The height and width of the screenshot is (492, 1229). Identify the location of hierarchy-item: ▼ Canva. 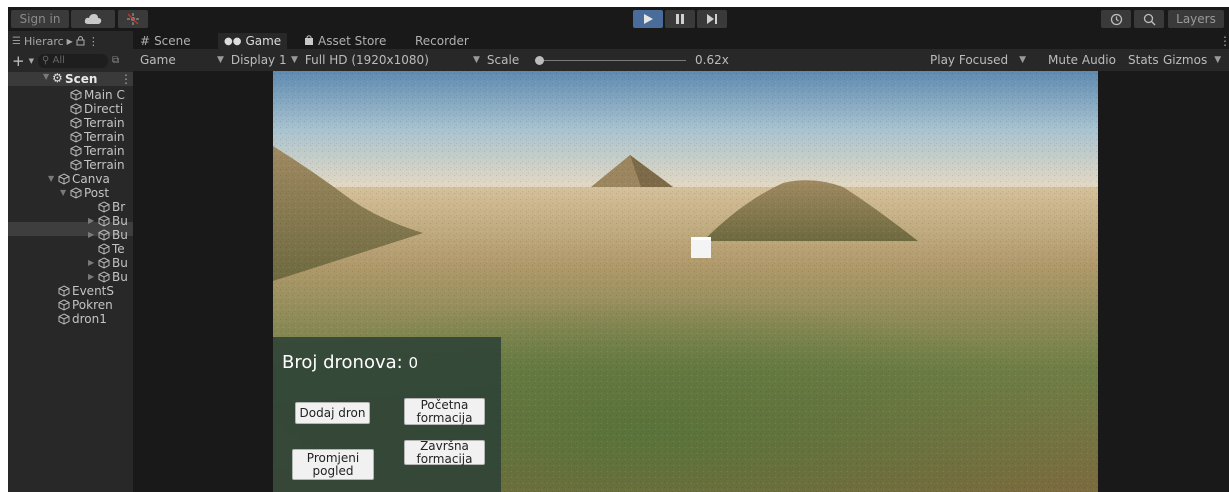
(79, 179).